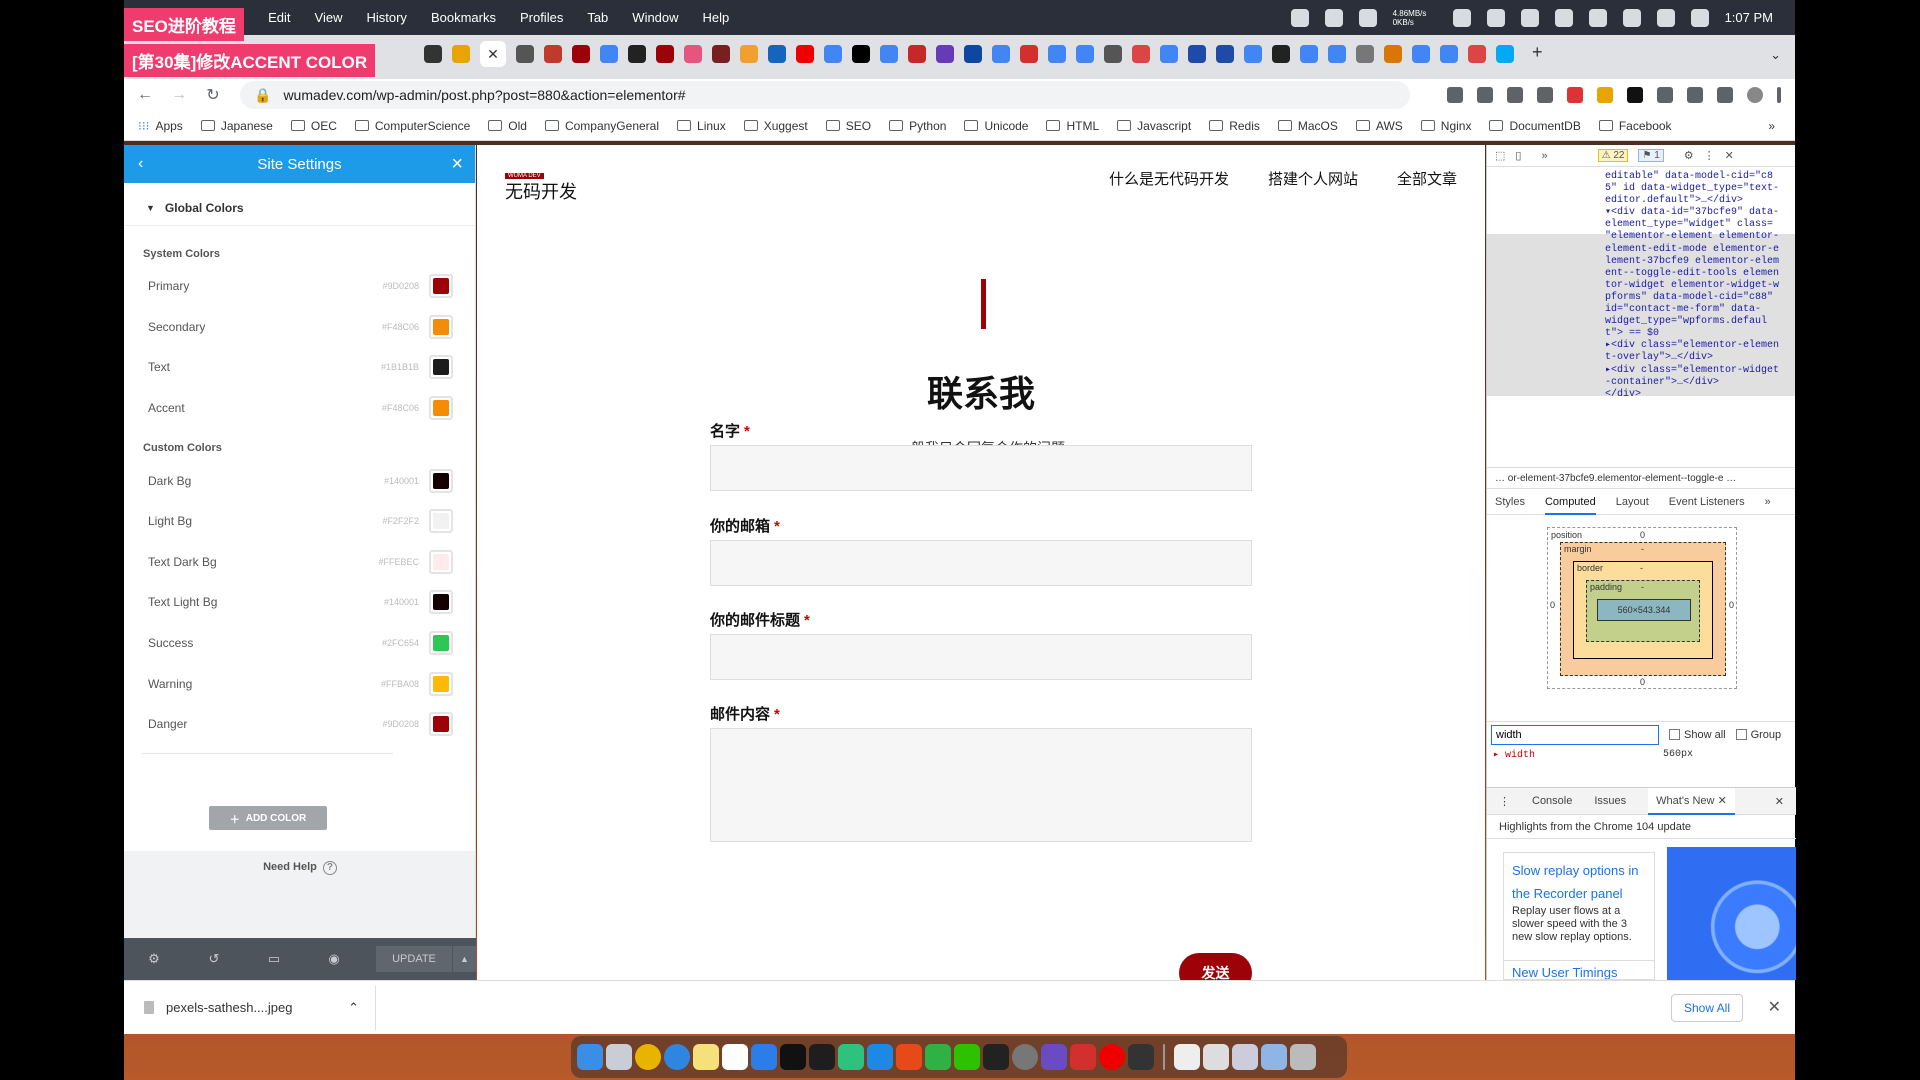 This screenshot has height=1080, width=1920. Describe the element at coordinates (1697, 177) in the screenshot. I see `dom-line: editable" data-model-cid="c8` at that location.